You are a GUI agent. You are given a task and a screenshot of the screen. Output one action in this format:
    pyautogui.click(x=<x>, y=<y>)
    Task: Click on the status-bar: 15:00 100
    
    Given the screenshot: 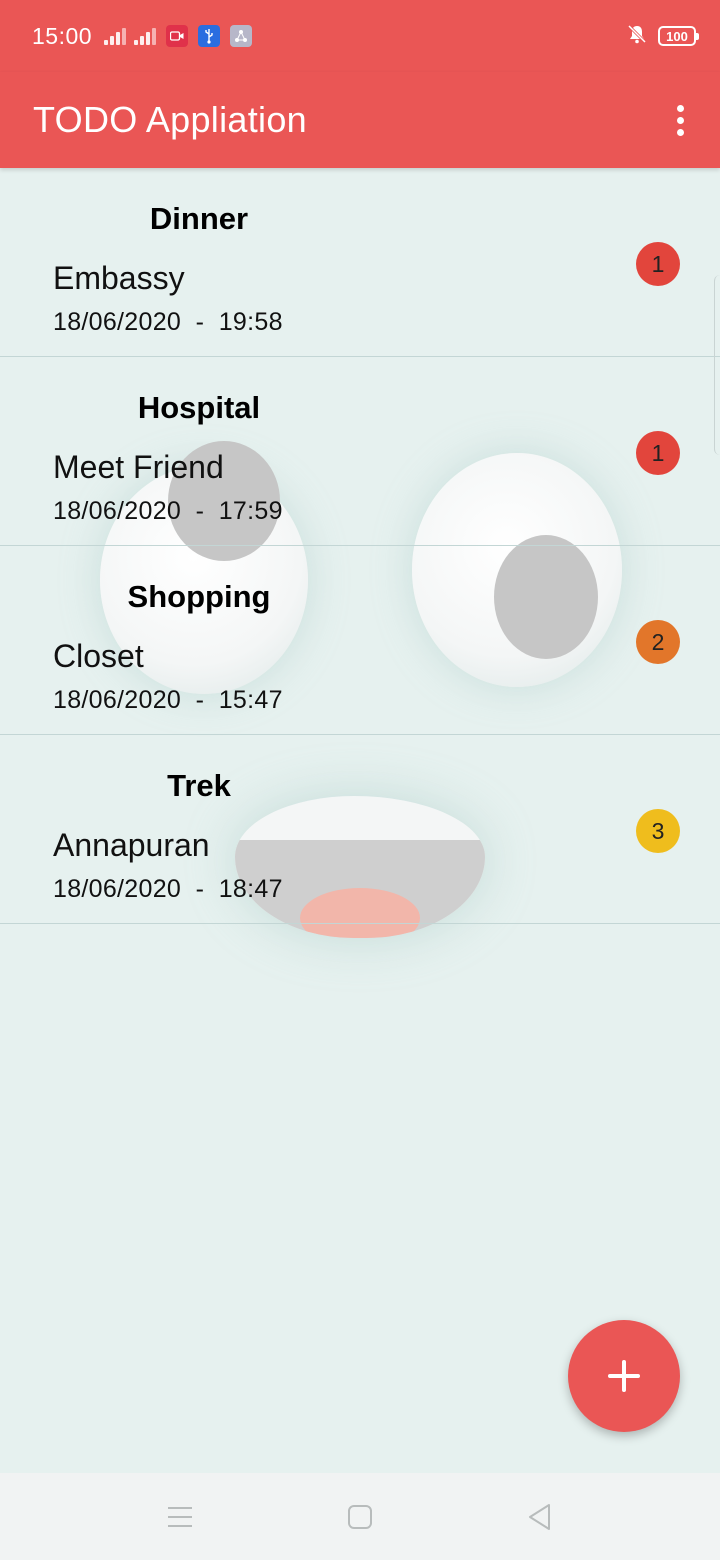 What is the action you would take?
    pyautogui.click(x=360, y=36)
    